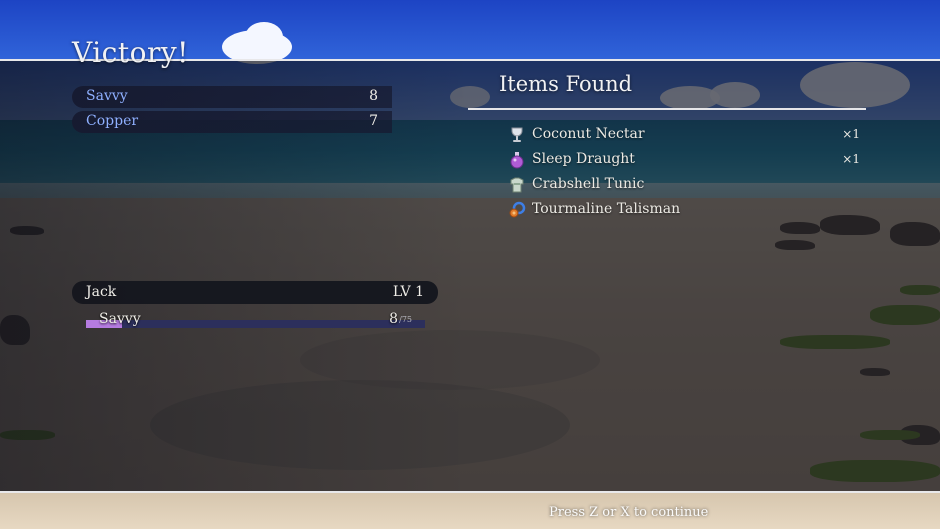 This screenshot has width=940, height=529. Describe the element at coordinates (517, 134) in the screenshot. I see `goblet-icon` at that location.